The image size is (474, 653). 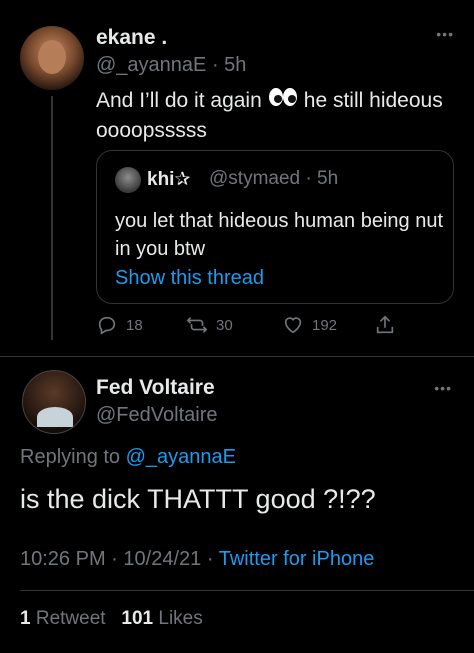 What do you see at coordinates (256, 327) in the screenshot?
I see `tweet-actions: 18 30 192` at bounding box center [256, 327].